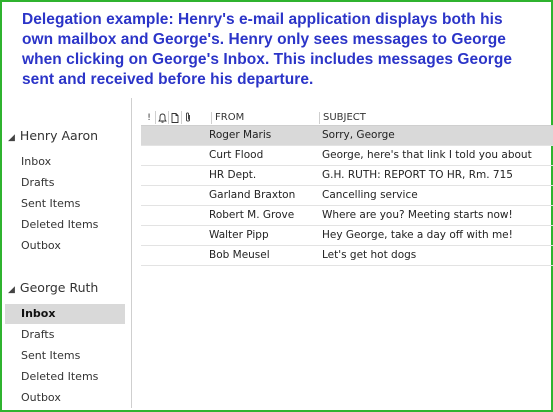 The height and width of the screenshot is (412, 553). I want to click on paperclip-icon, so click(188, 117).